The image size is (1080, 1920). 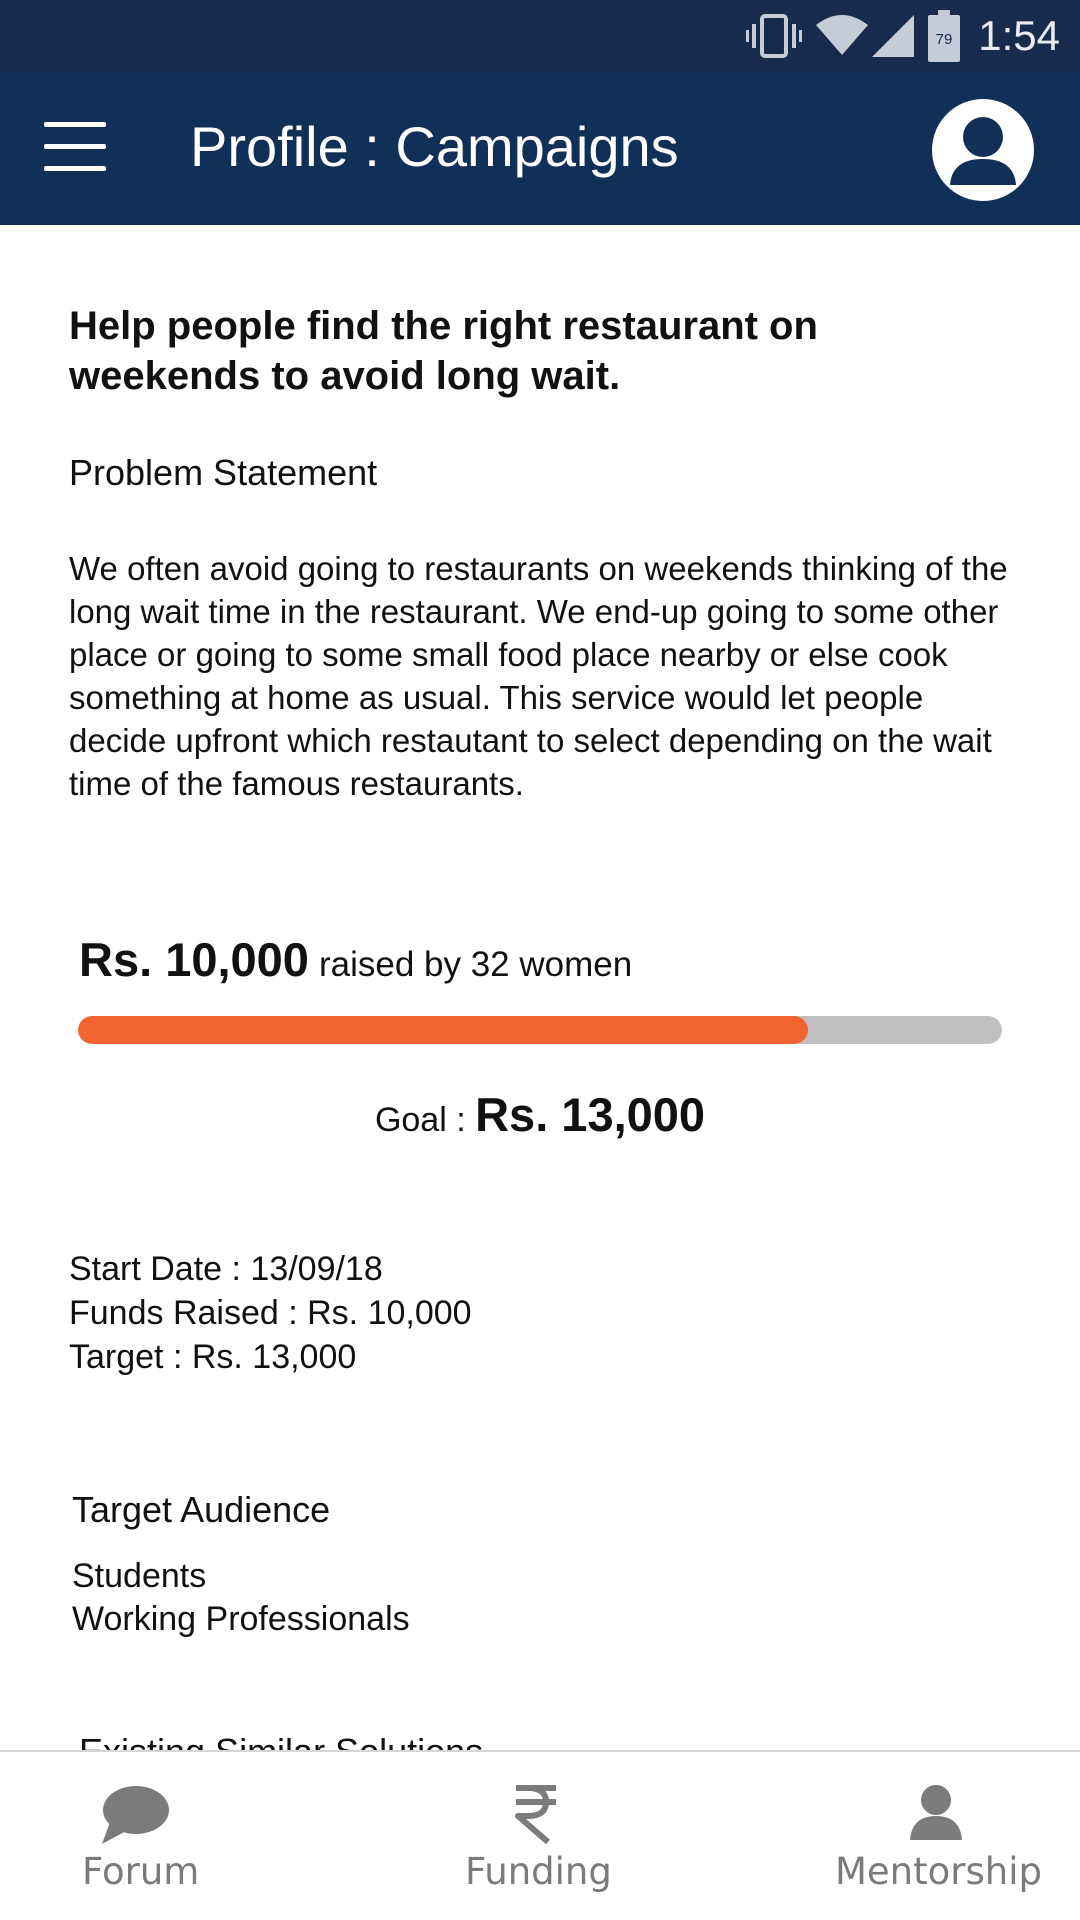 I want to click on nav-mentorship-label: Mentorship, so click(x=938, y=1871).